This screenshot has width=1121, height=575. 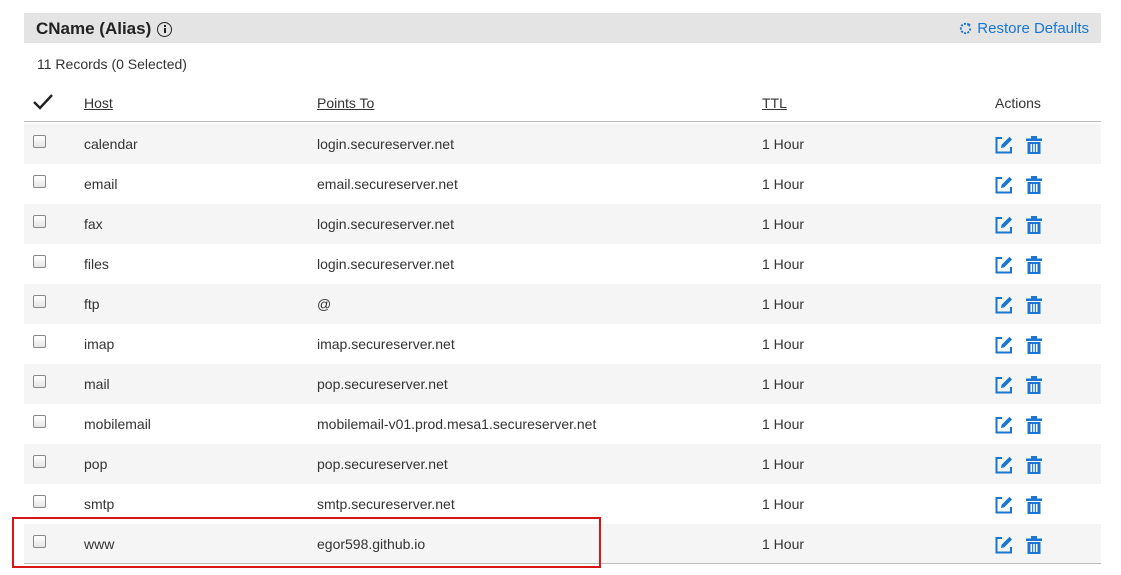 I want to click on table-row: ftp @ 1 Hour, so click(x=562, y=304).